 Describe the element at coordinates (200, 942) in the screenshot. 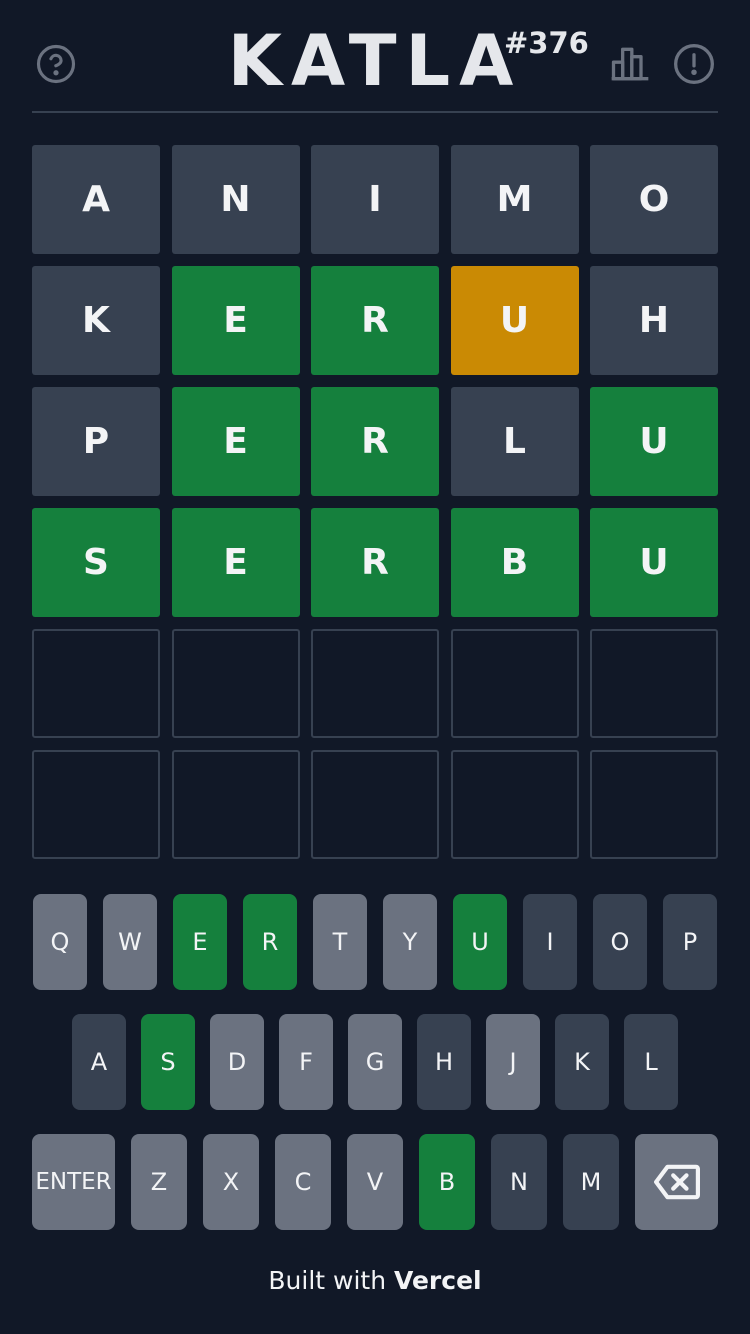

I see `key-e: E` at that location.